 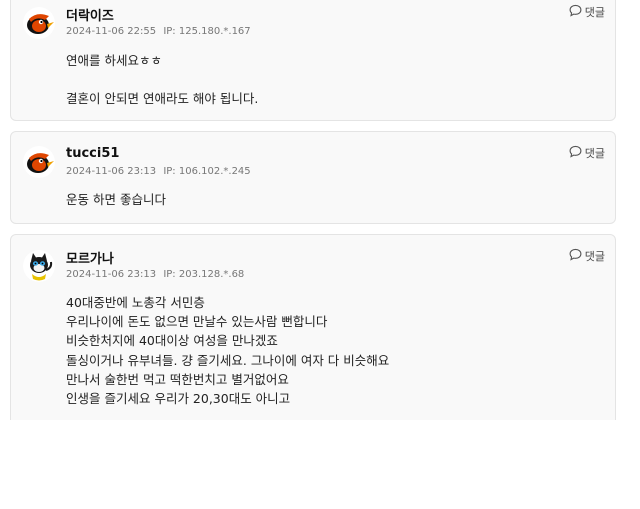 I want to click on comment-ip: 106.102.*.245, so click(x=214, y=171).